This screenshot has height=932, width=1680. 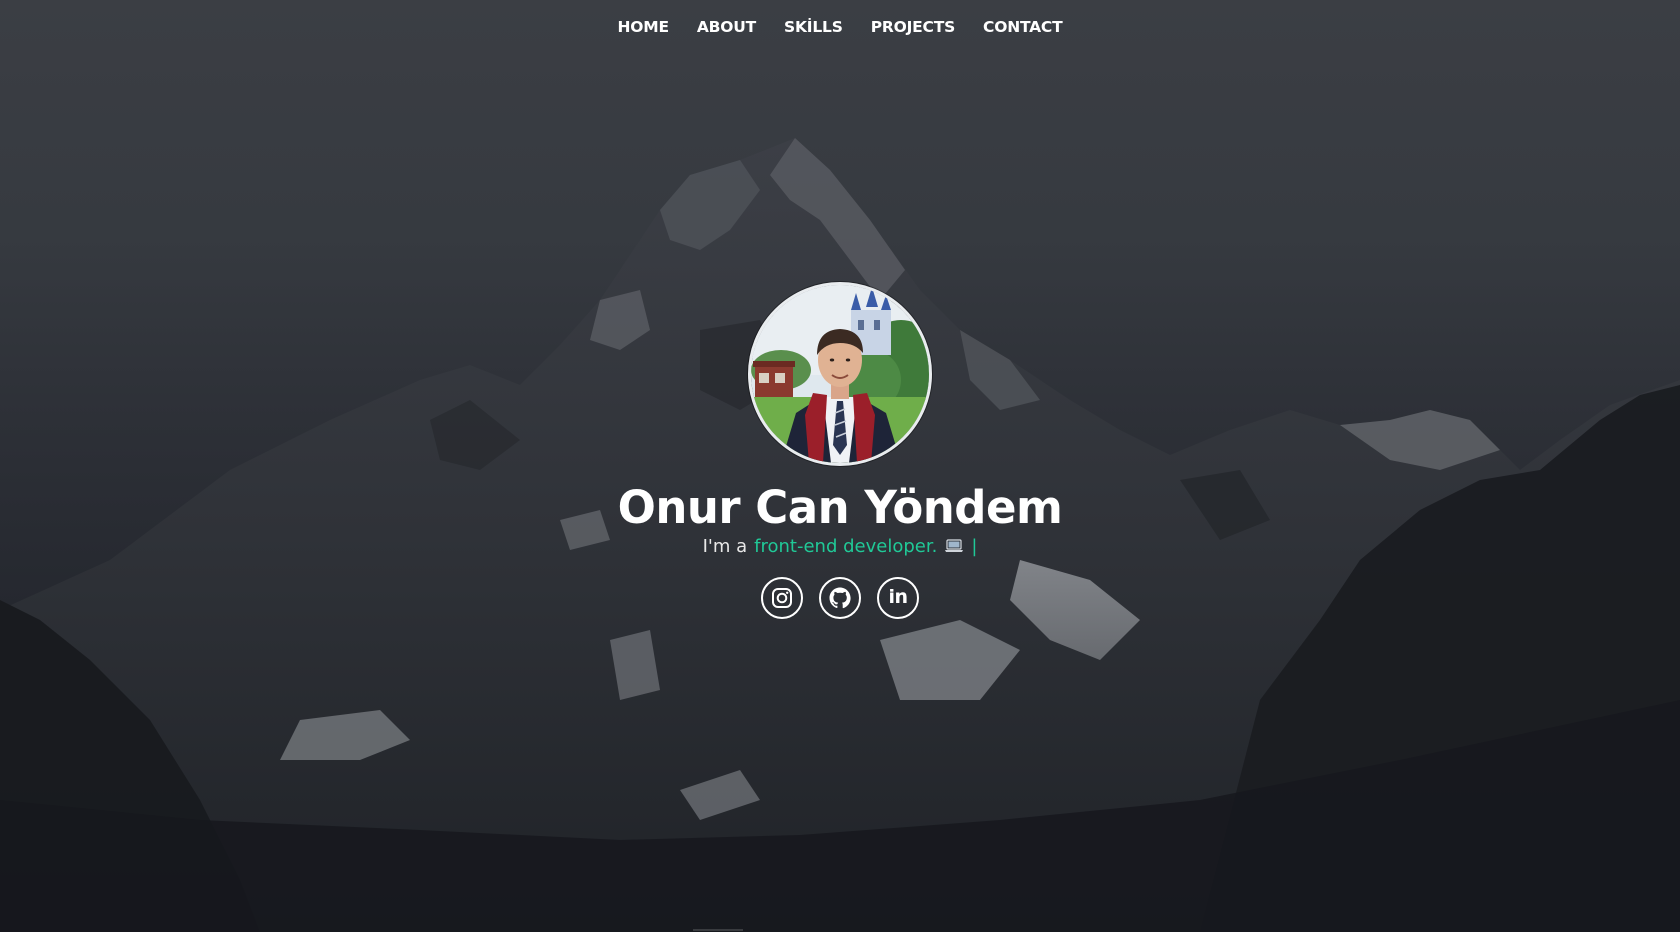 What do you see at coordinates (726, 27) in the screenshot?
I see `nav-about: ABOUT` at bounding box center [726, 27].